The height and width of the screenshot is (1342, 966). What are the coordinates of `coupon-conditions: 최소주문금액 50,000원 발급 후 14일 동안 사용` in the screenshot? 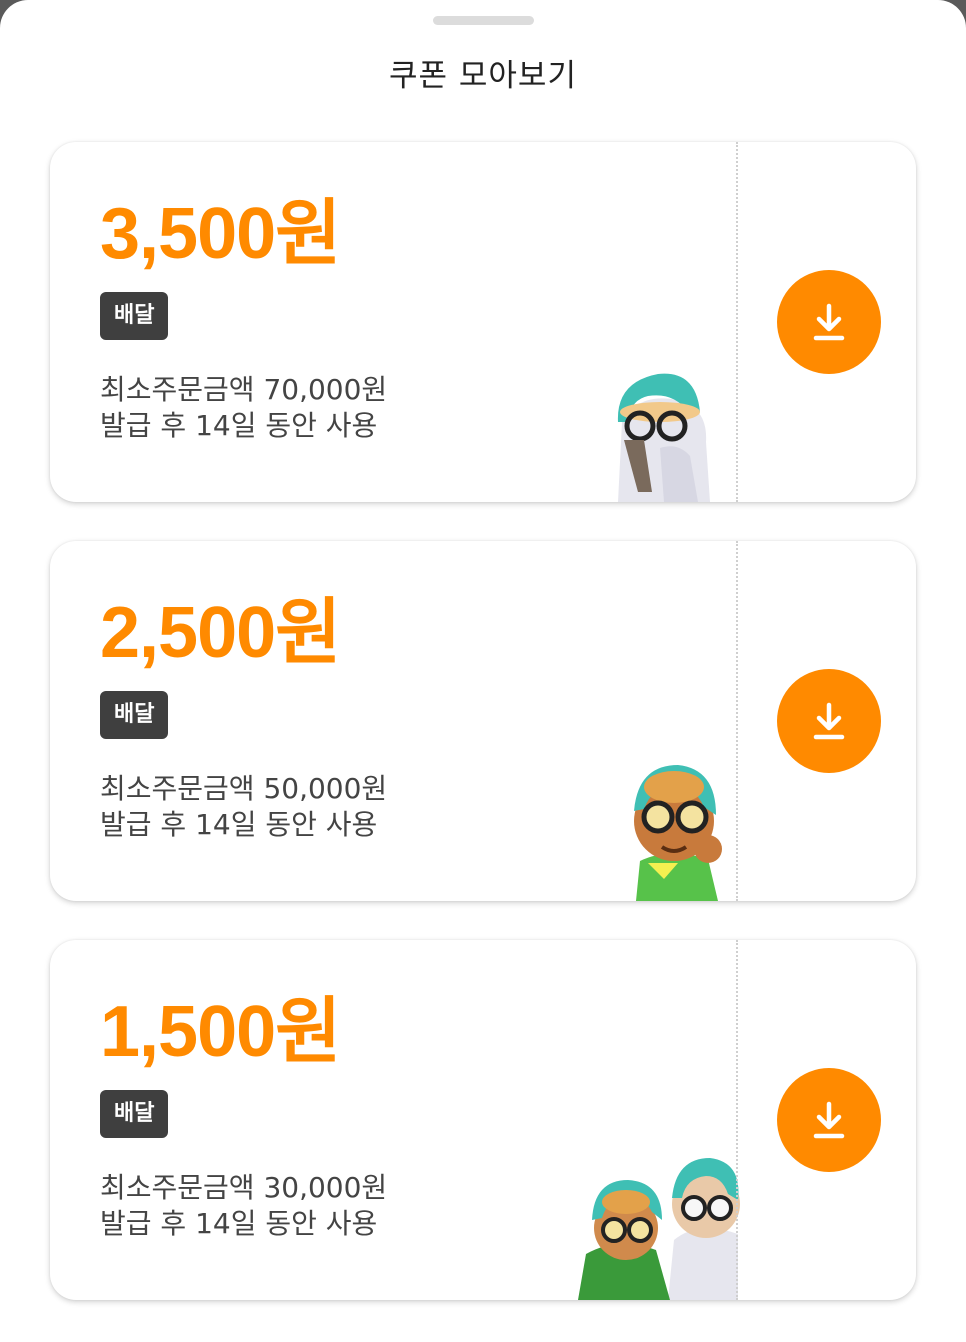 It's located at (243, 807).